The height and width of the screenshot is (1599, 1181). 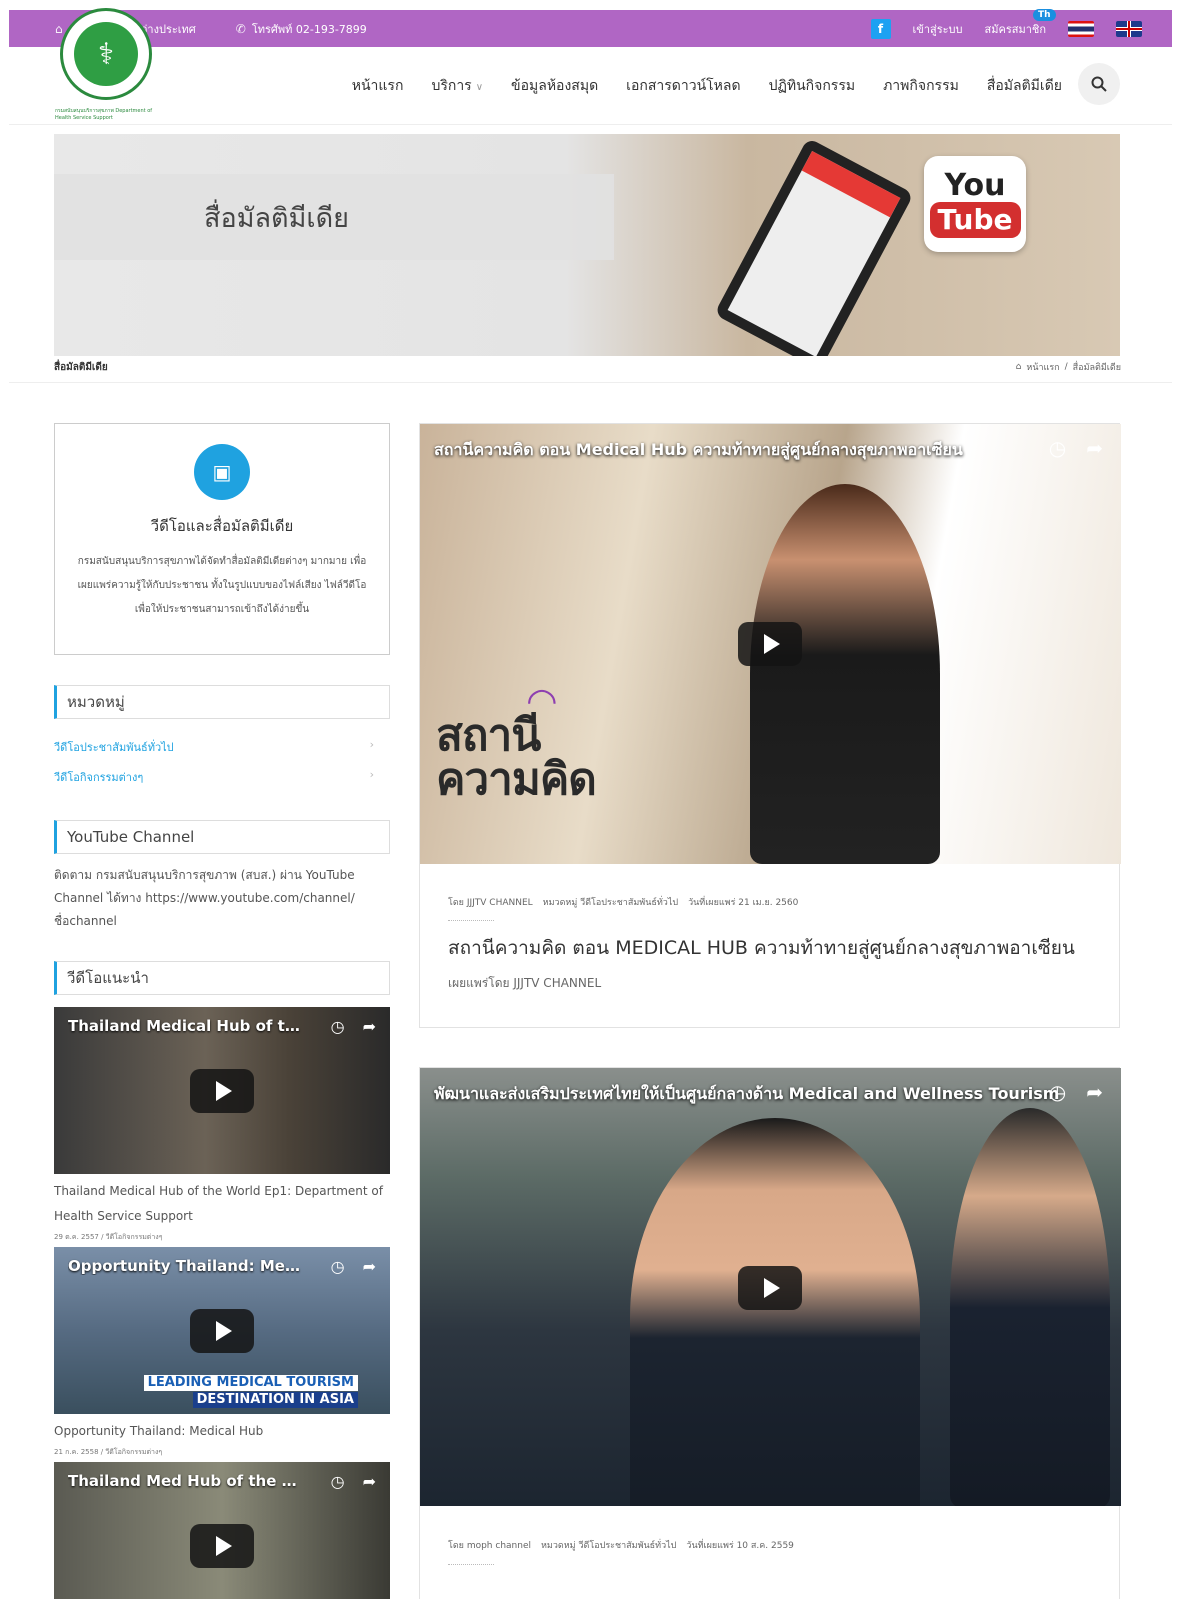 I want to click on about-title: วีดีโอและสื่อมัลติมีเดีย, so click(x=222, y=526).